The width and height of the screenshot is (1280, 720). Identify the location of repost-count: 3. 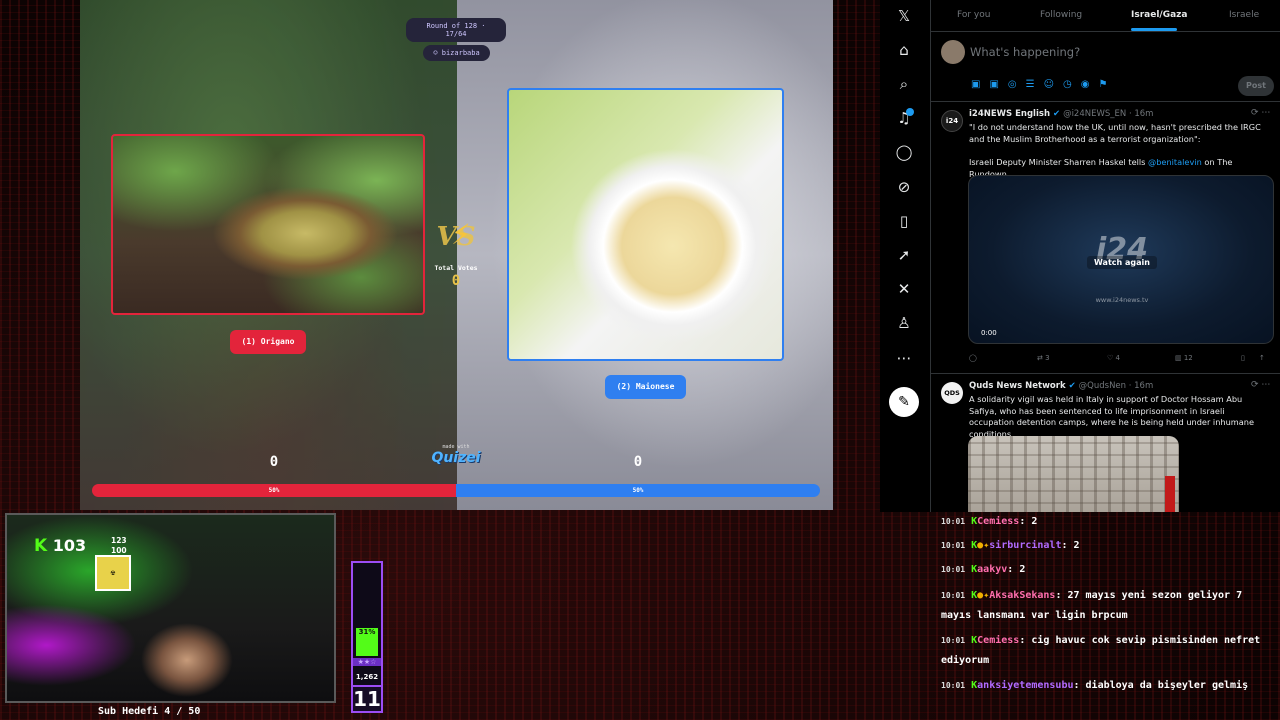
(1047, 358).